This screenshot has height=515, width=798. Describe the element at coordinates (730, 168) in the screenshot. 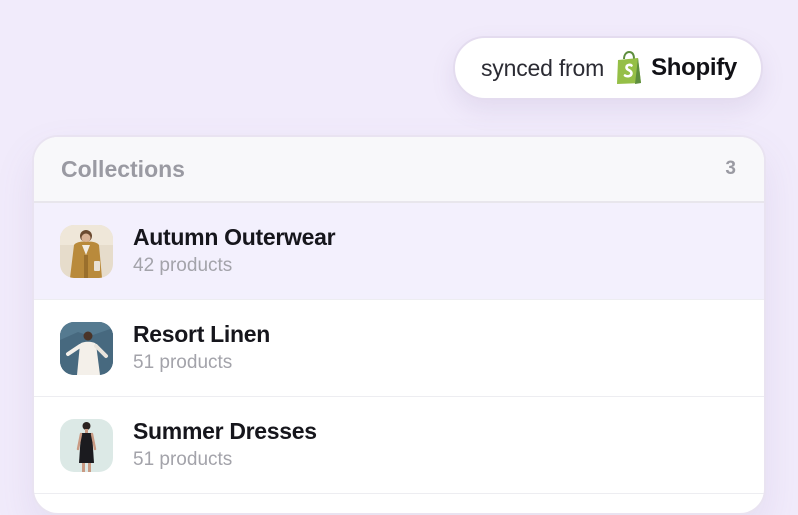

I see `collections-count: 3` at that location.